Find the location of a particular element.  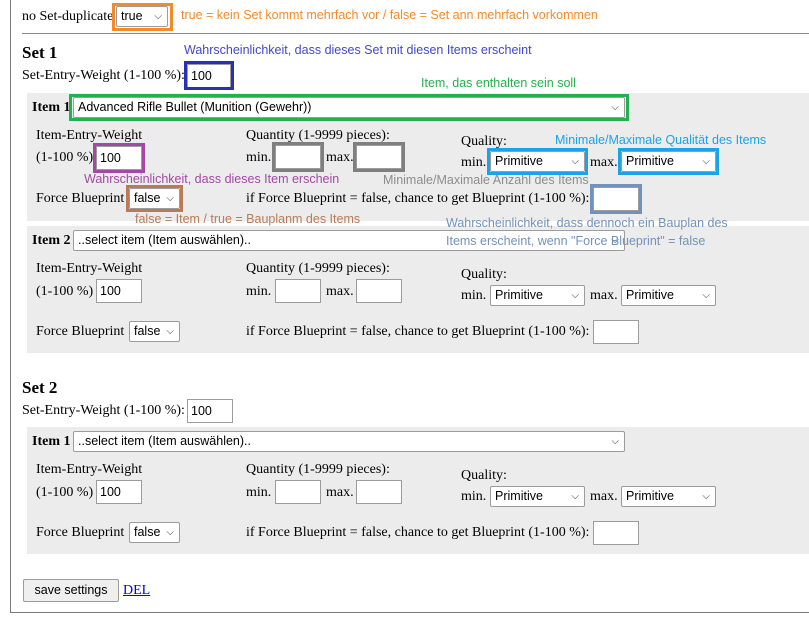

save-settings-button: save settings is located at coordinates (71, 590).